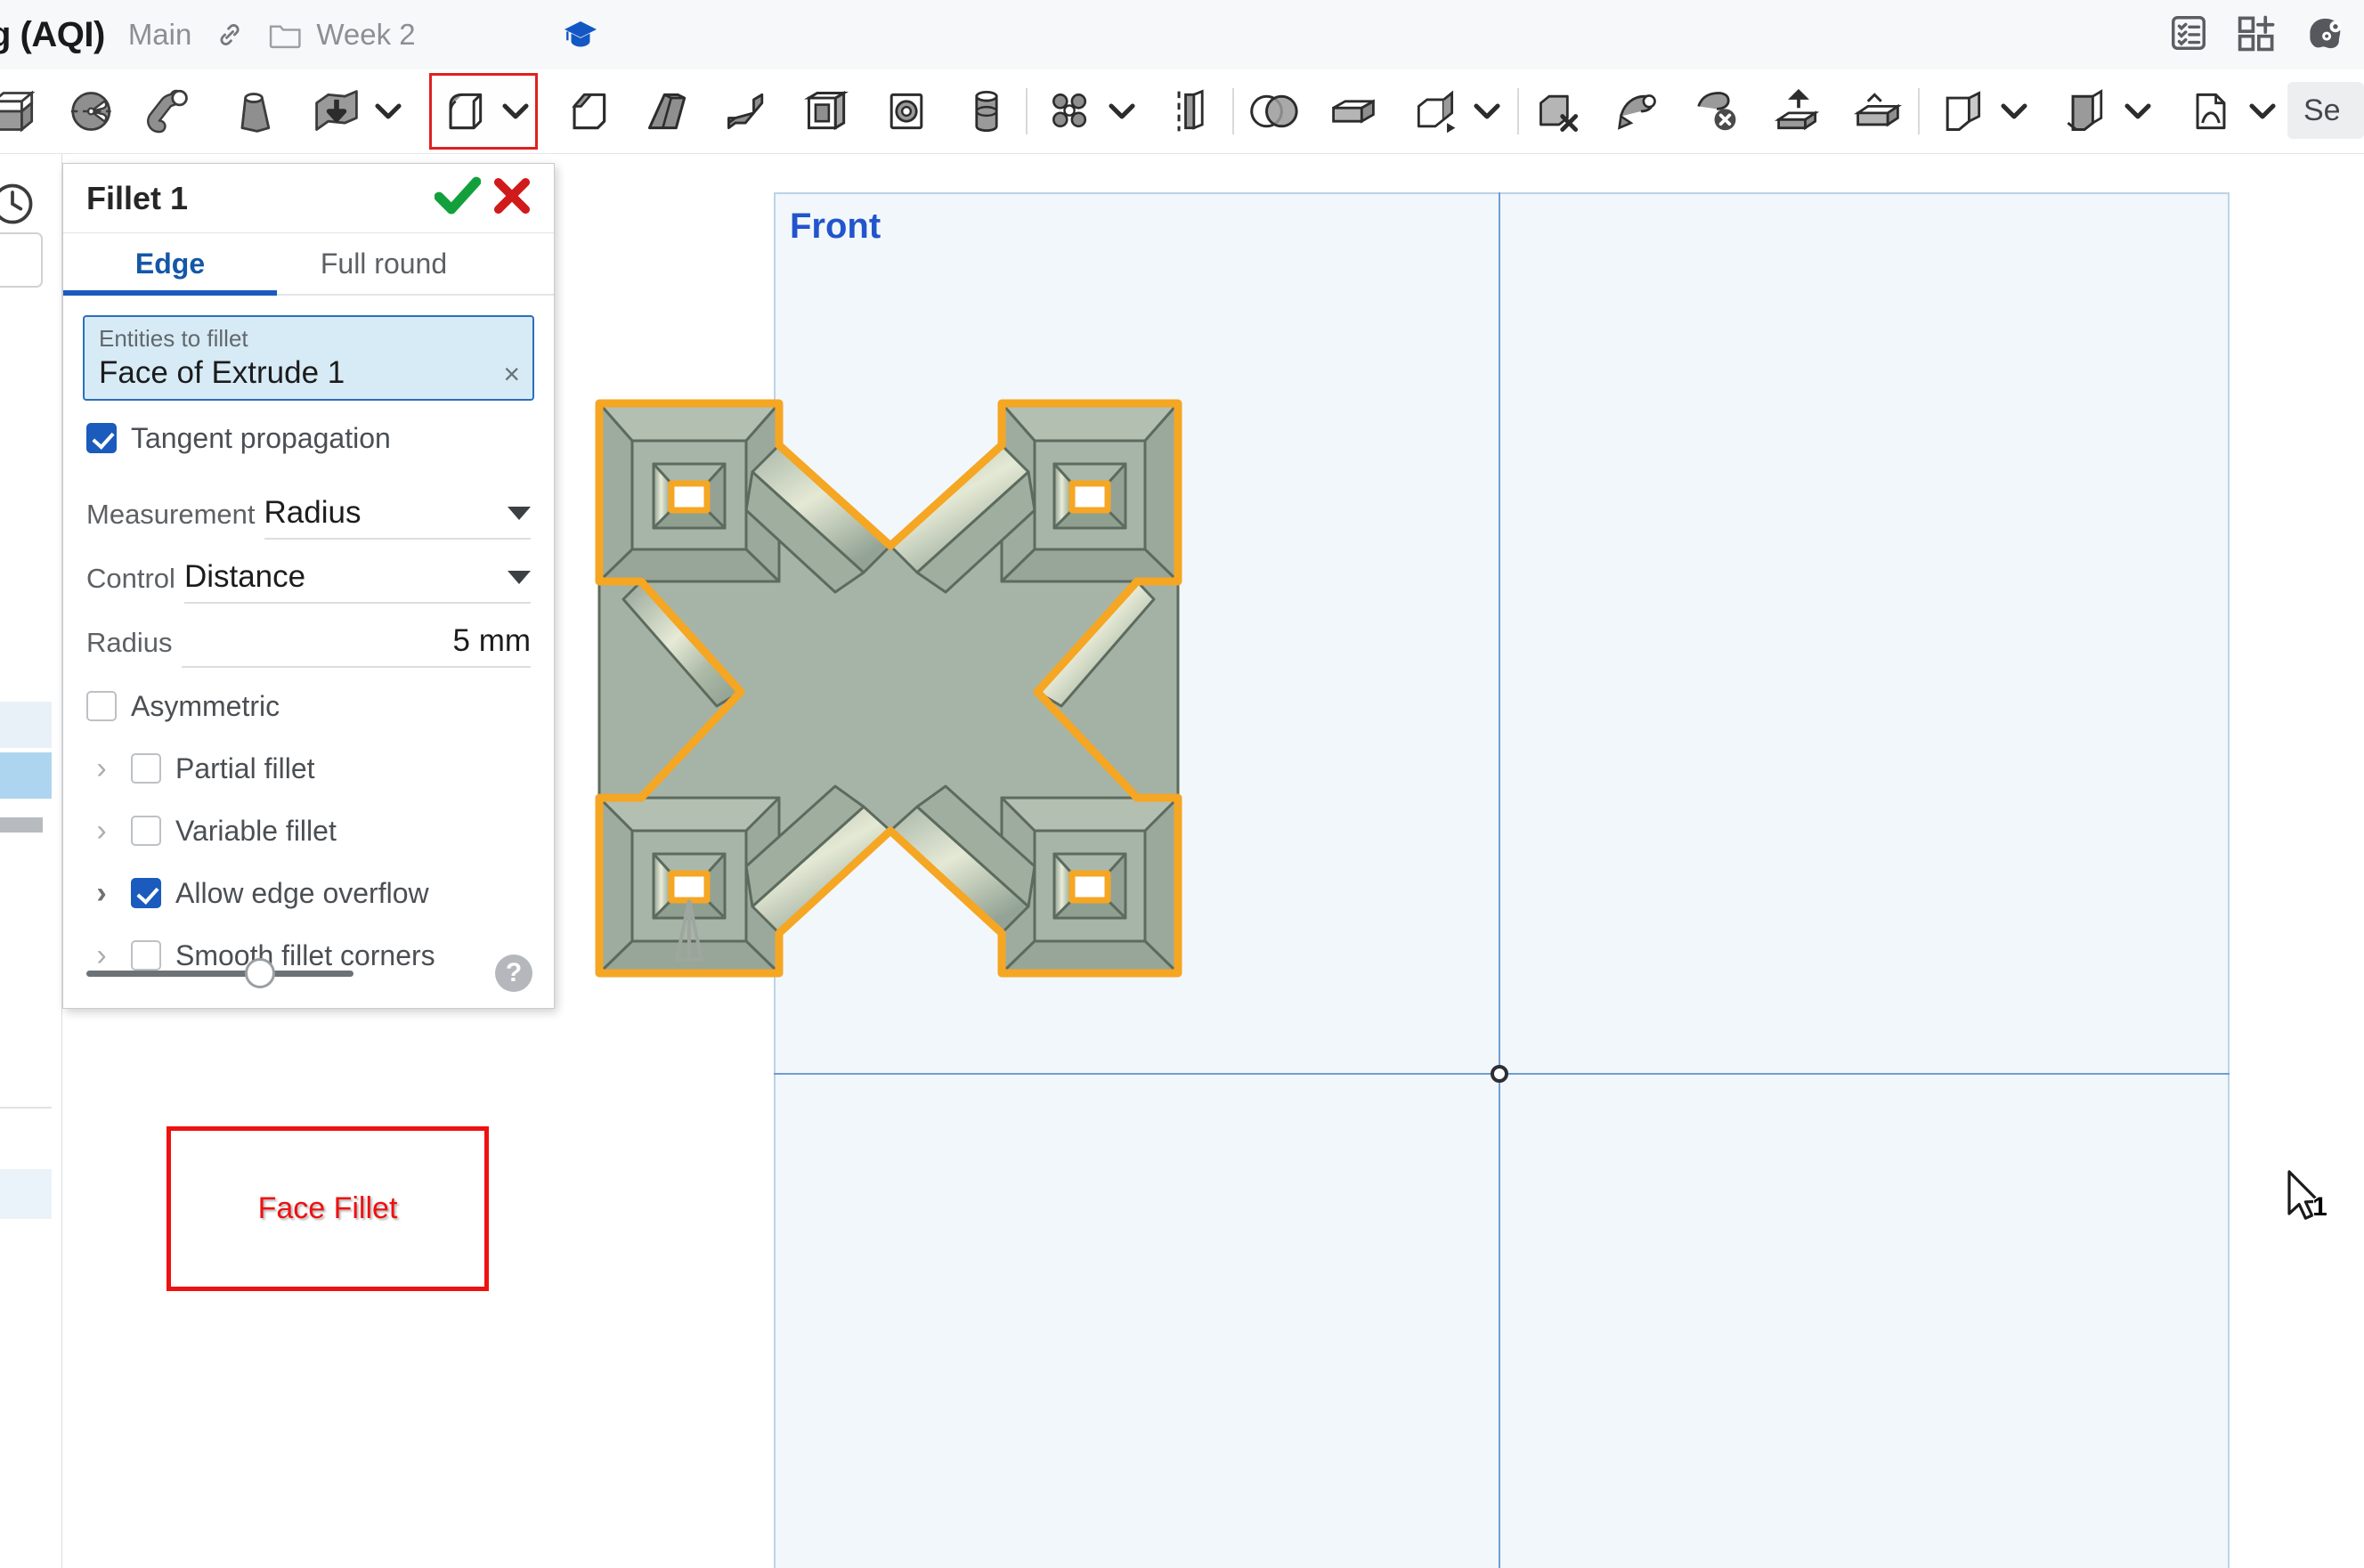  I want to click on shell-icon, so click(827, 111).